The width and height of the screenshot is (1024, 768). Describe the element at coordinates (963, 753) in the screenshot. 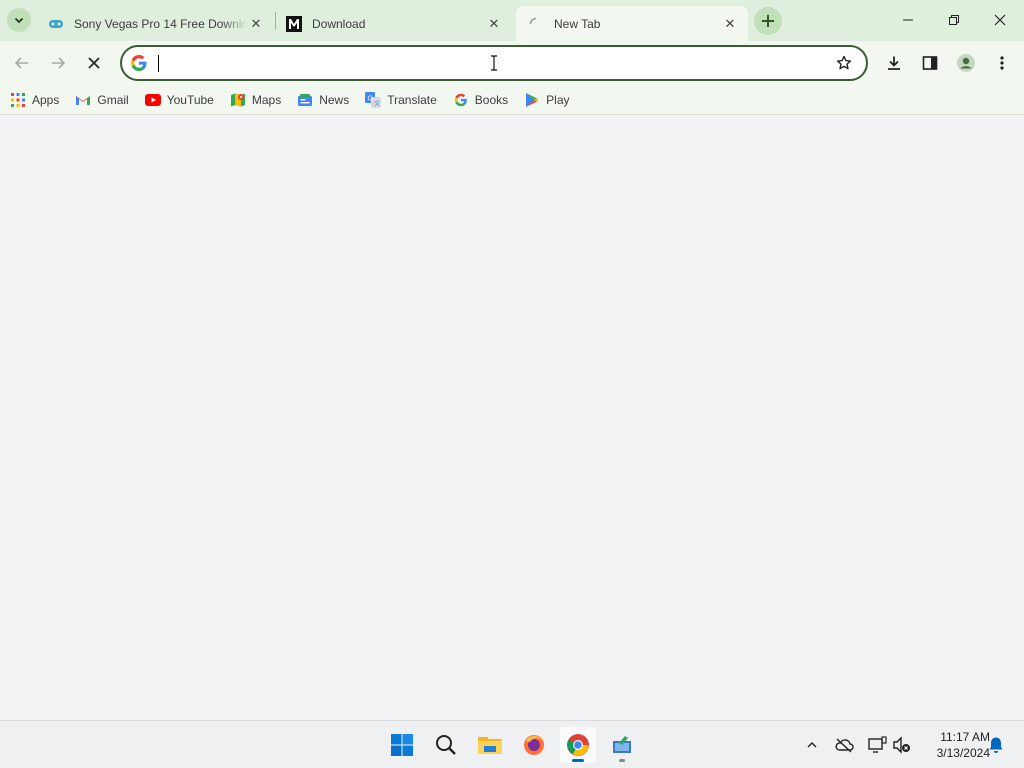

I see `clock-date: 3/13/2024` at that location.